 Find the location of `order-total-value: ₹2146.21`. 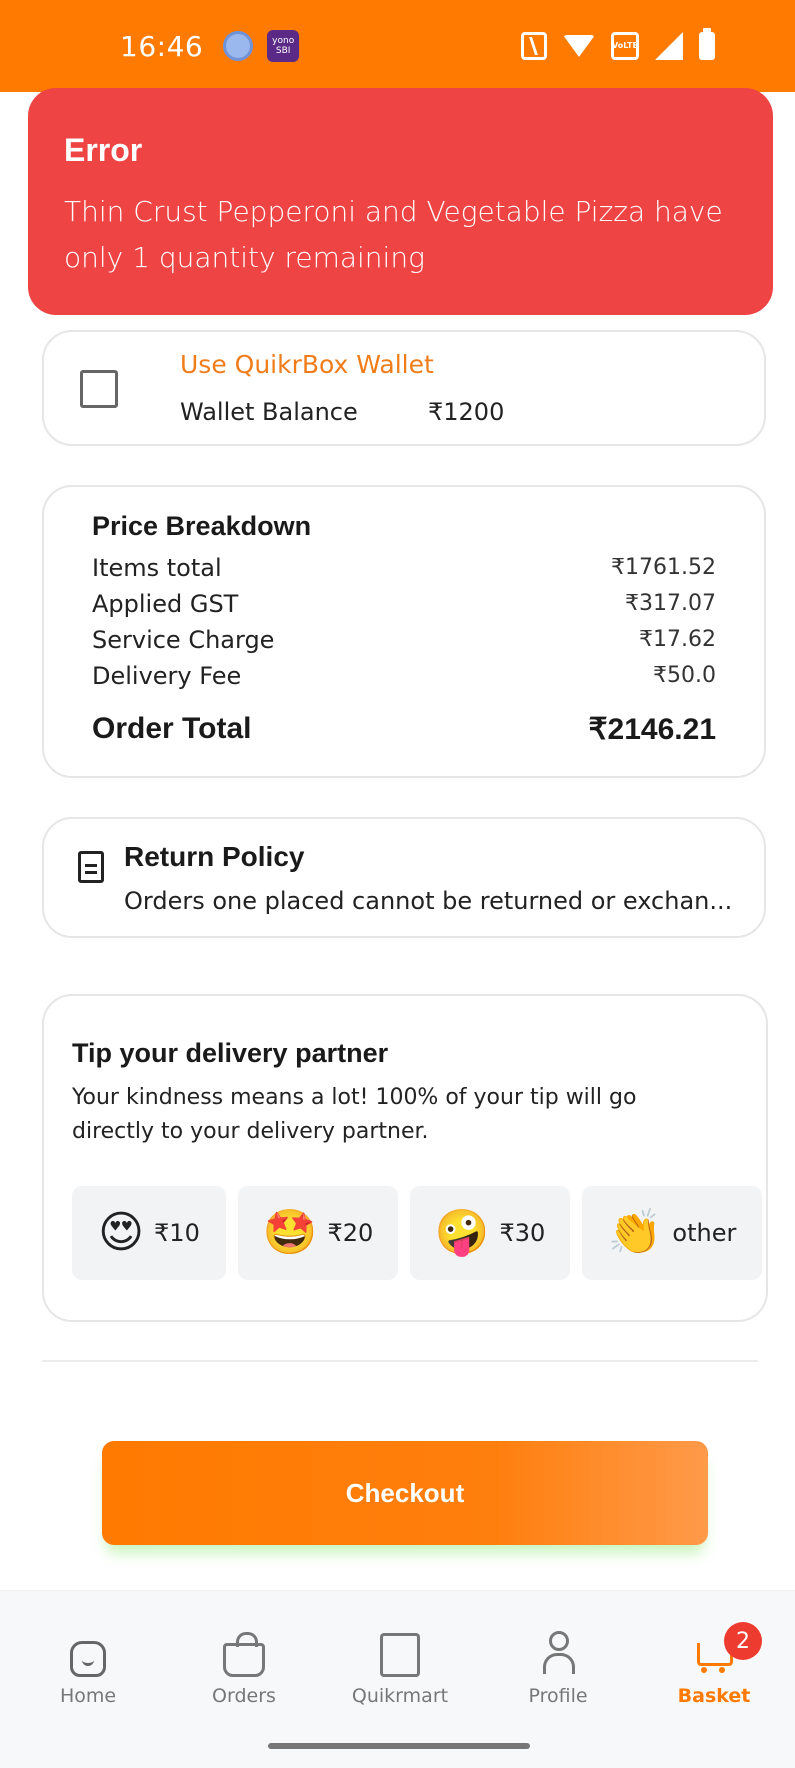

order-total-value: ₹2146.21 is located at coordinates (652, 729).